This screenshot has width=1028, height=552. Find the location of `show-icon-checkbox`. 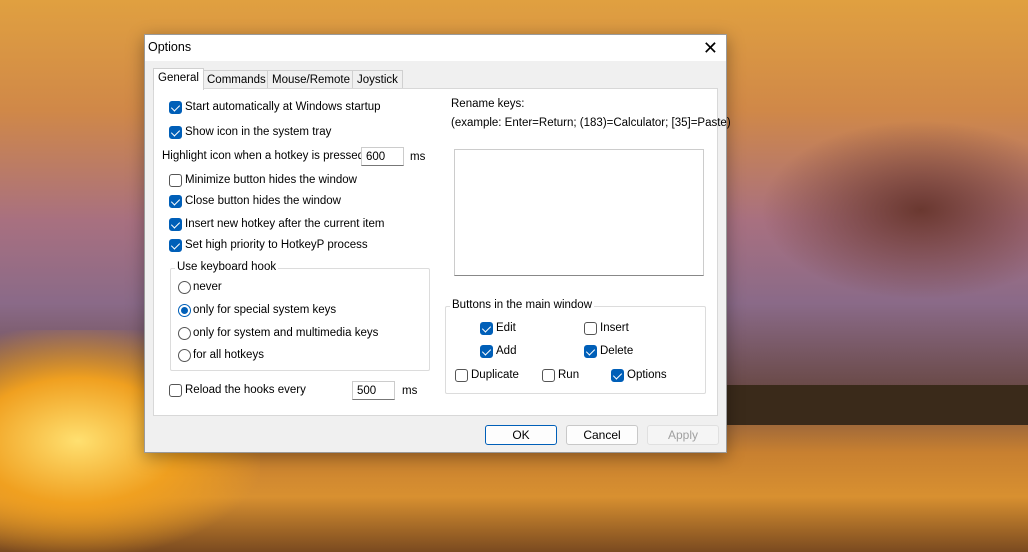

show-icon-checkbox is located at coordinates (175, 132).